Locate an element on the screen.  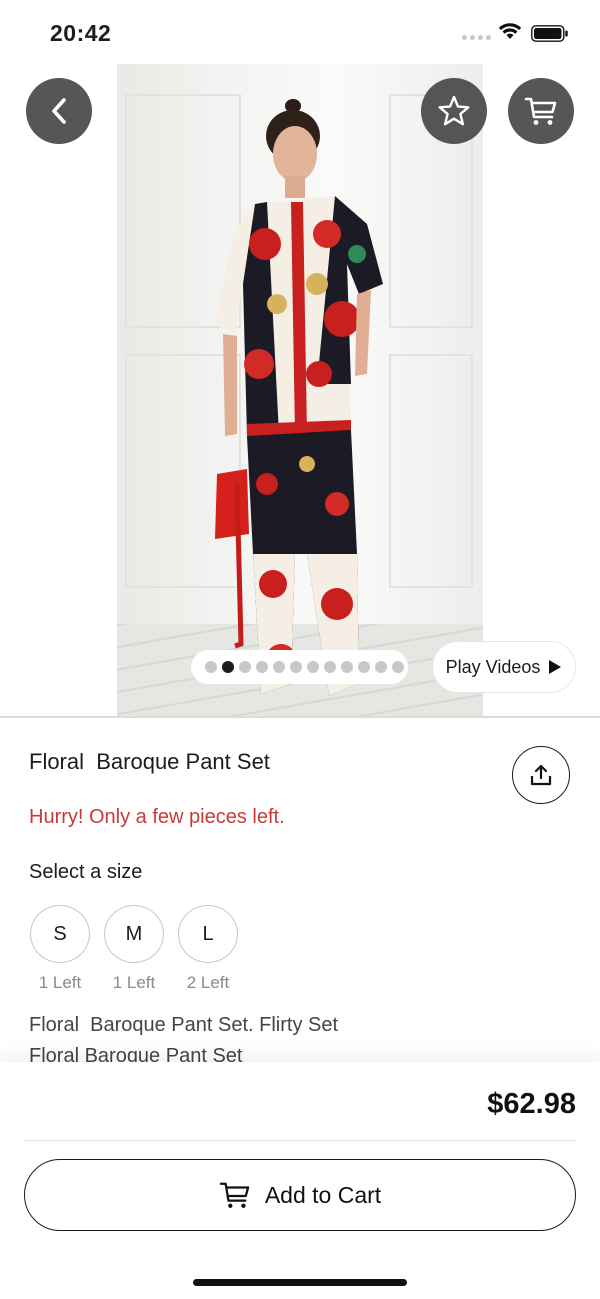
share-icon is located at coordinates (541, 775).